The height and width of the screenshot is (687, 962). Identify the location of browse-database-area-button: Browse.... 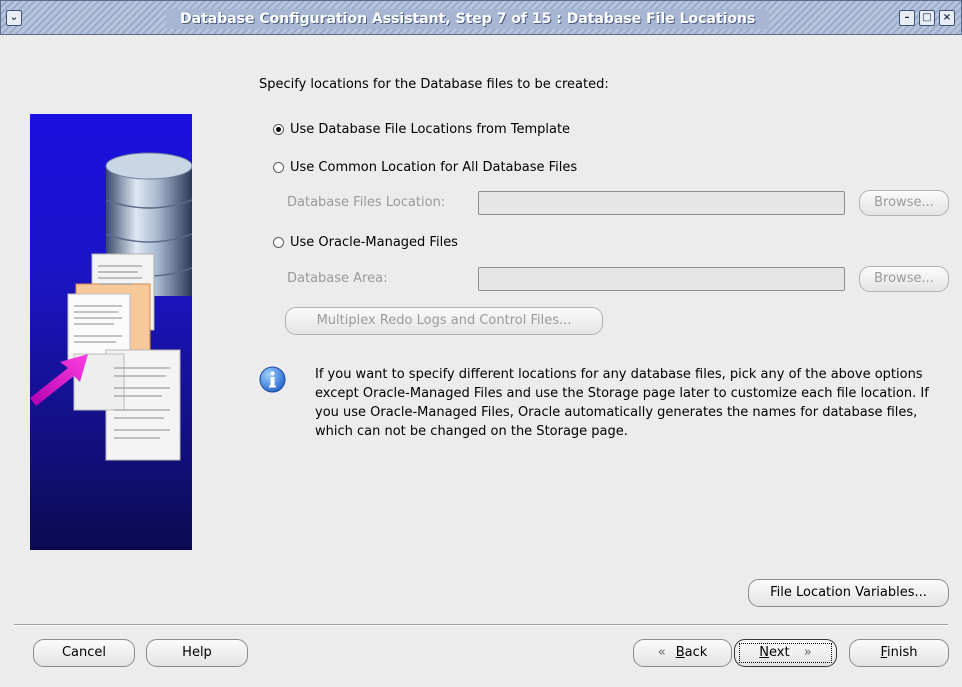
(904, 279).